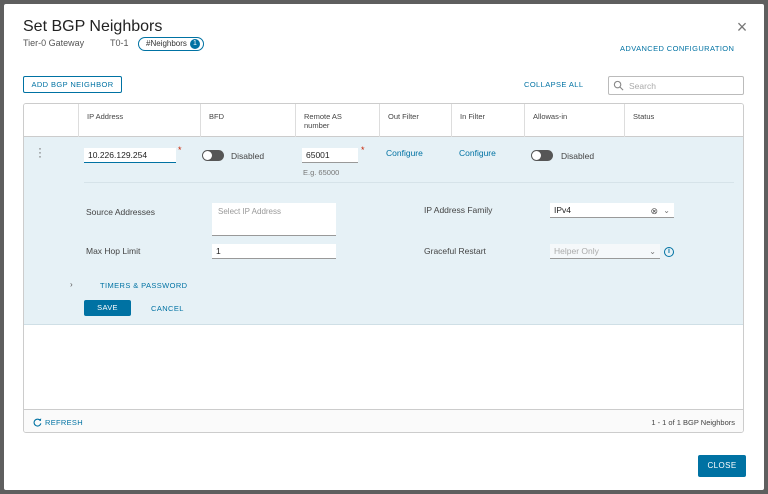  I want to click on timers-password-toggle: TIMERS & PASSWORD, so click(144, 285).